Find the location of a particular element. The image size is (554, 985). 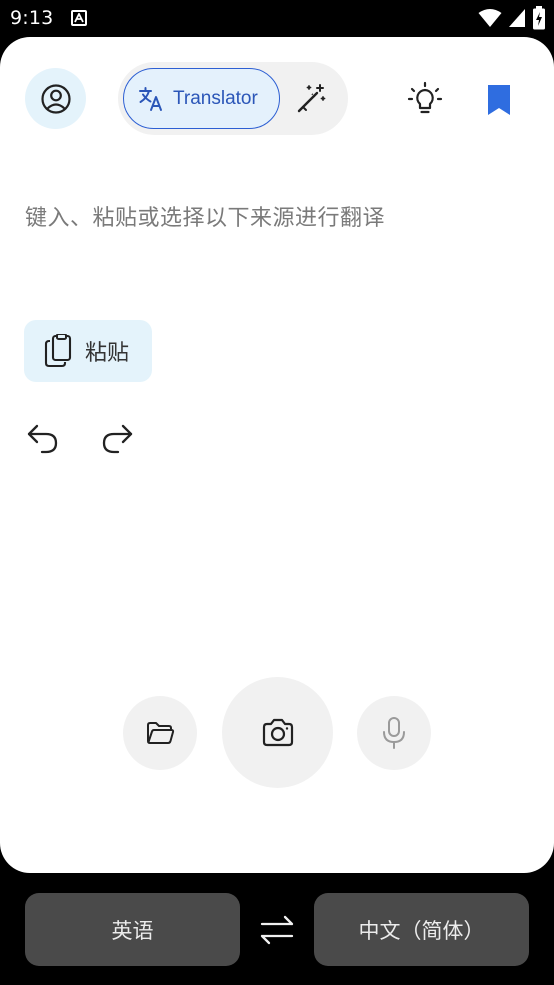

magic-wand-icon is located at coordinates (311, 98).